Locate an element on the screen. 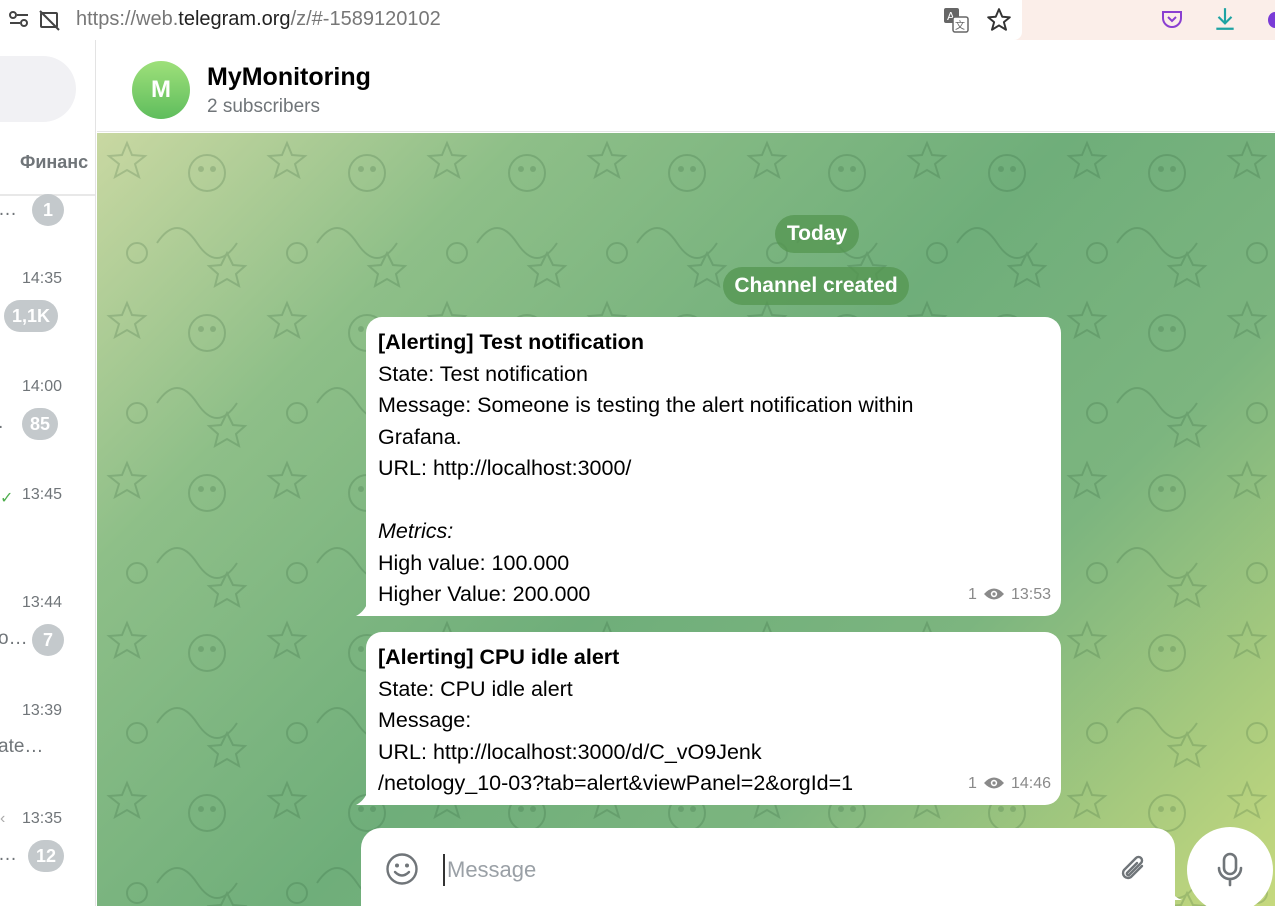  channel-title: MyMonitoring is located at coordinates (289, 77).